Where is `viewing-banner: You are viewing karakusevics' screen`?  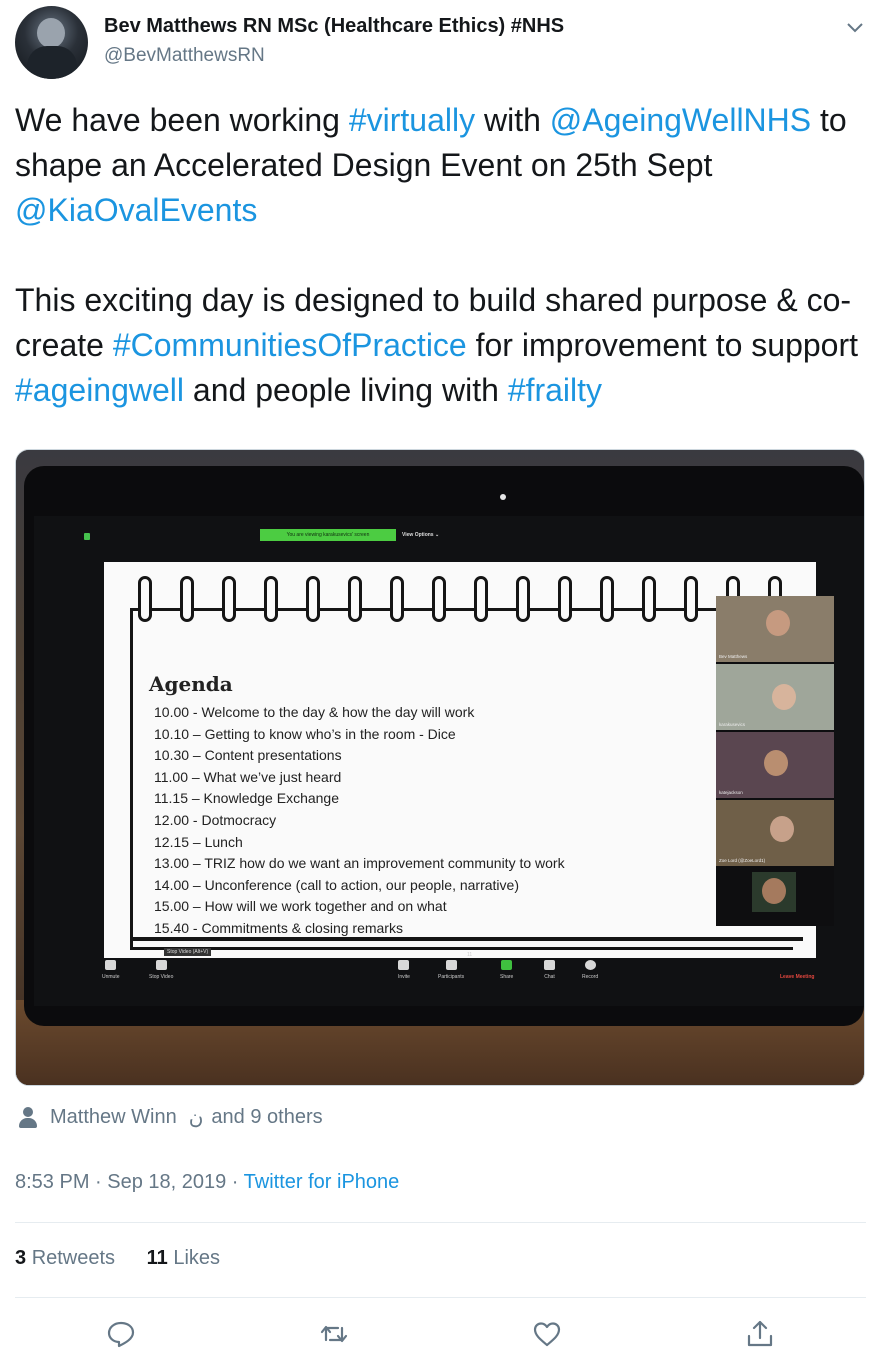 viewing-banner: You are viewing karakusevics' screen is located at coordinates (328, 535).